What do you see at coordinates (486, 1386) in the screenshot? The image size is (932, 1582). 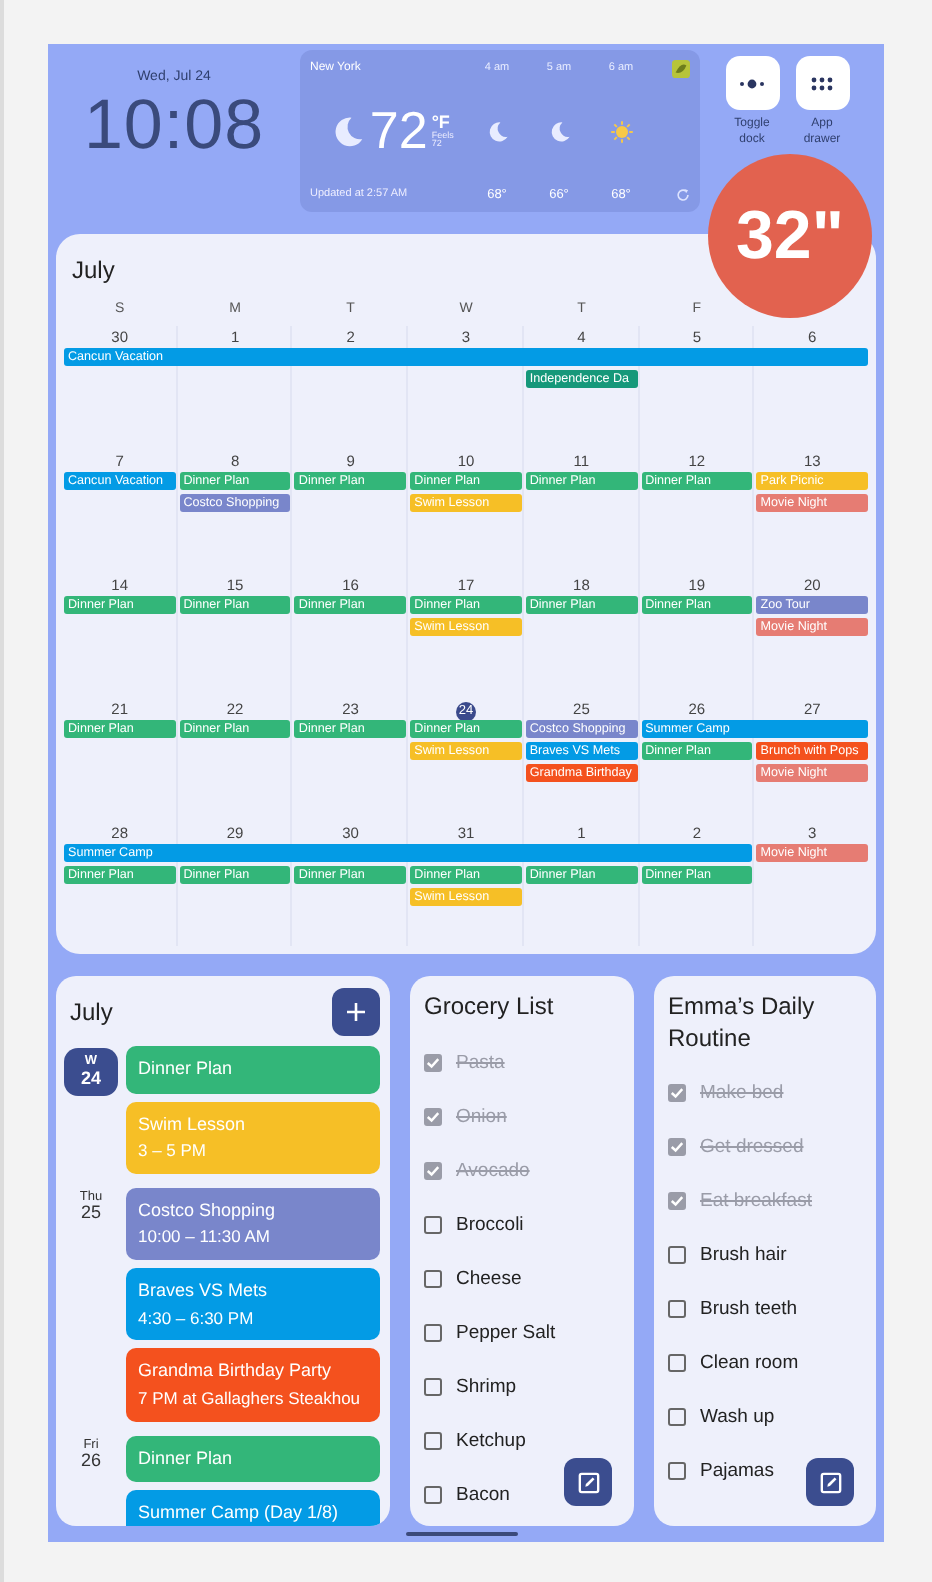 I see `list-item: Shrimp` at bounding box center [486, 1386].